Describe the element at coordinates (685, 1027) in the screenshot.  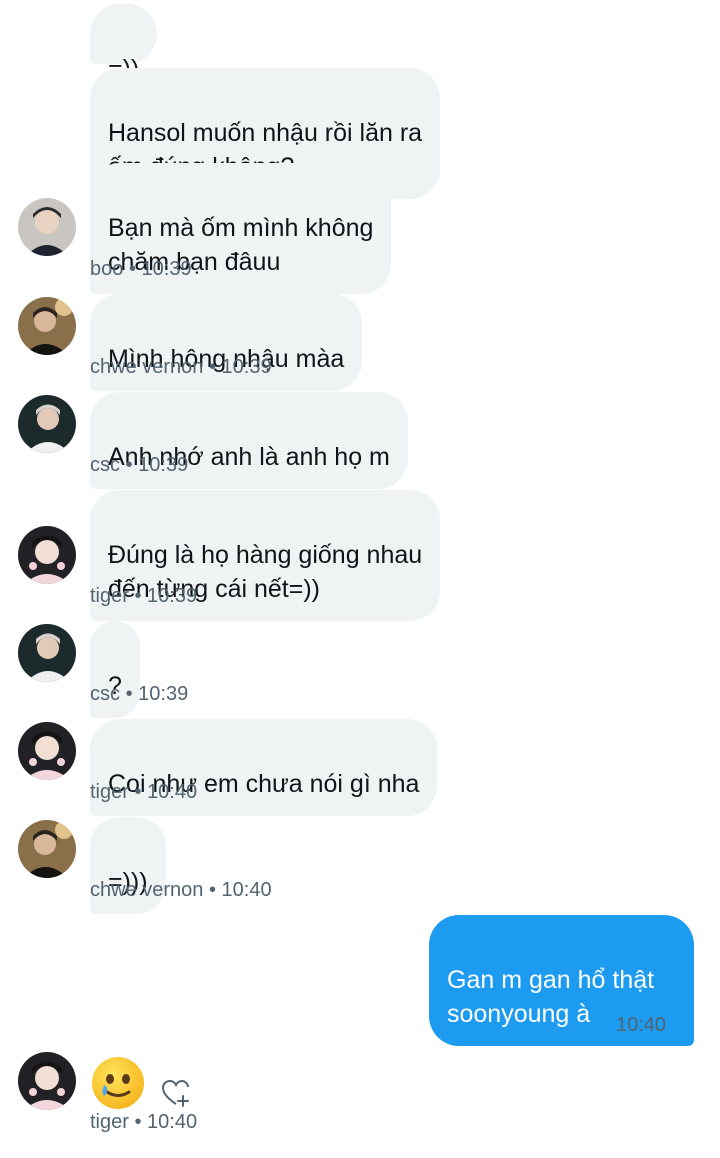
I see `sent-check-icon` at that location.